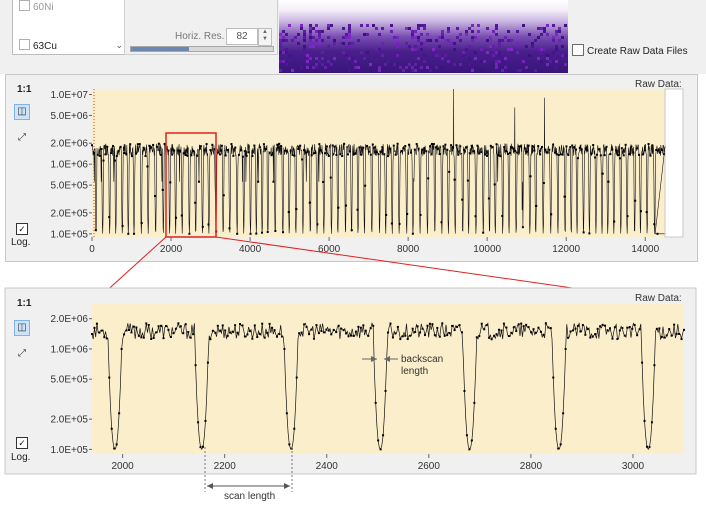 This screenshot has height=510, width=706. I want to click on x-tick-label: 10000, so click(487, 249).